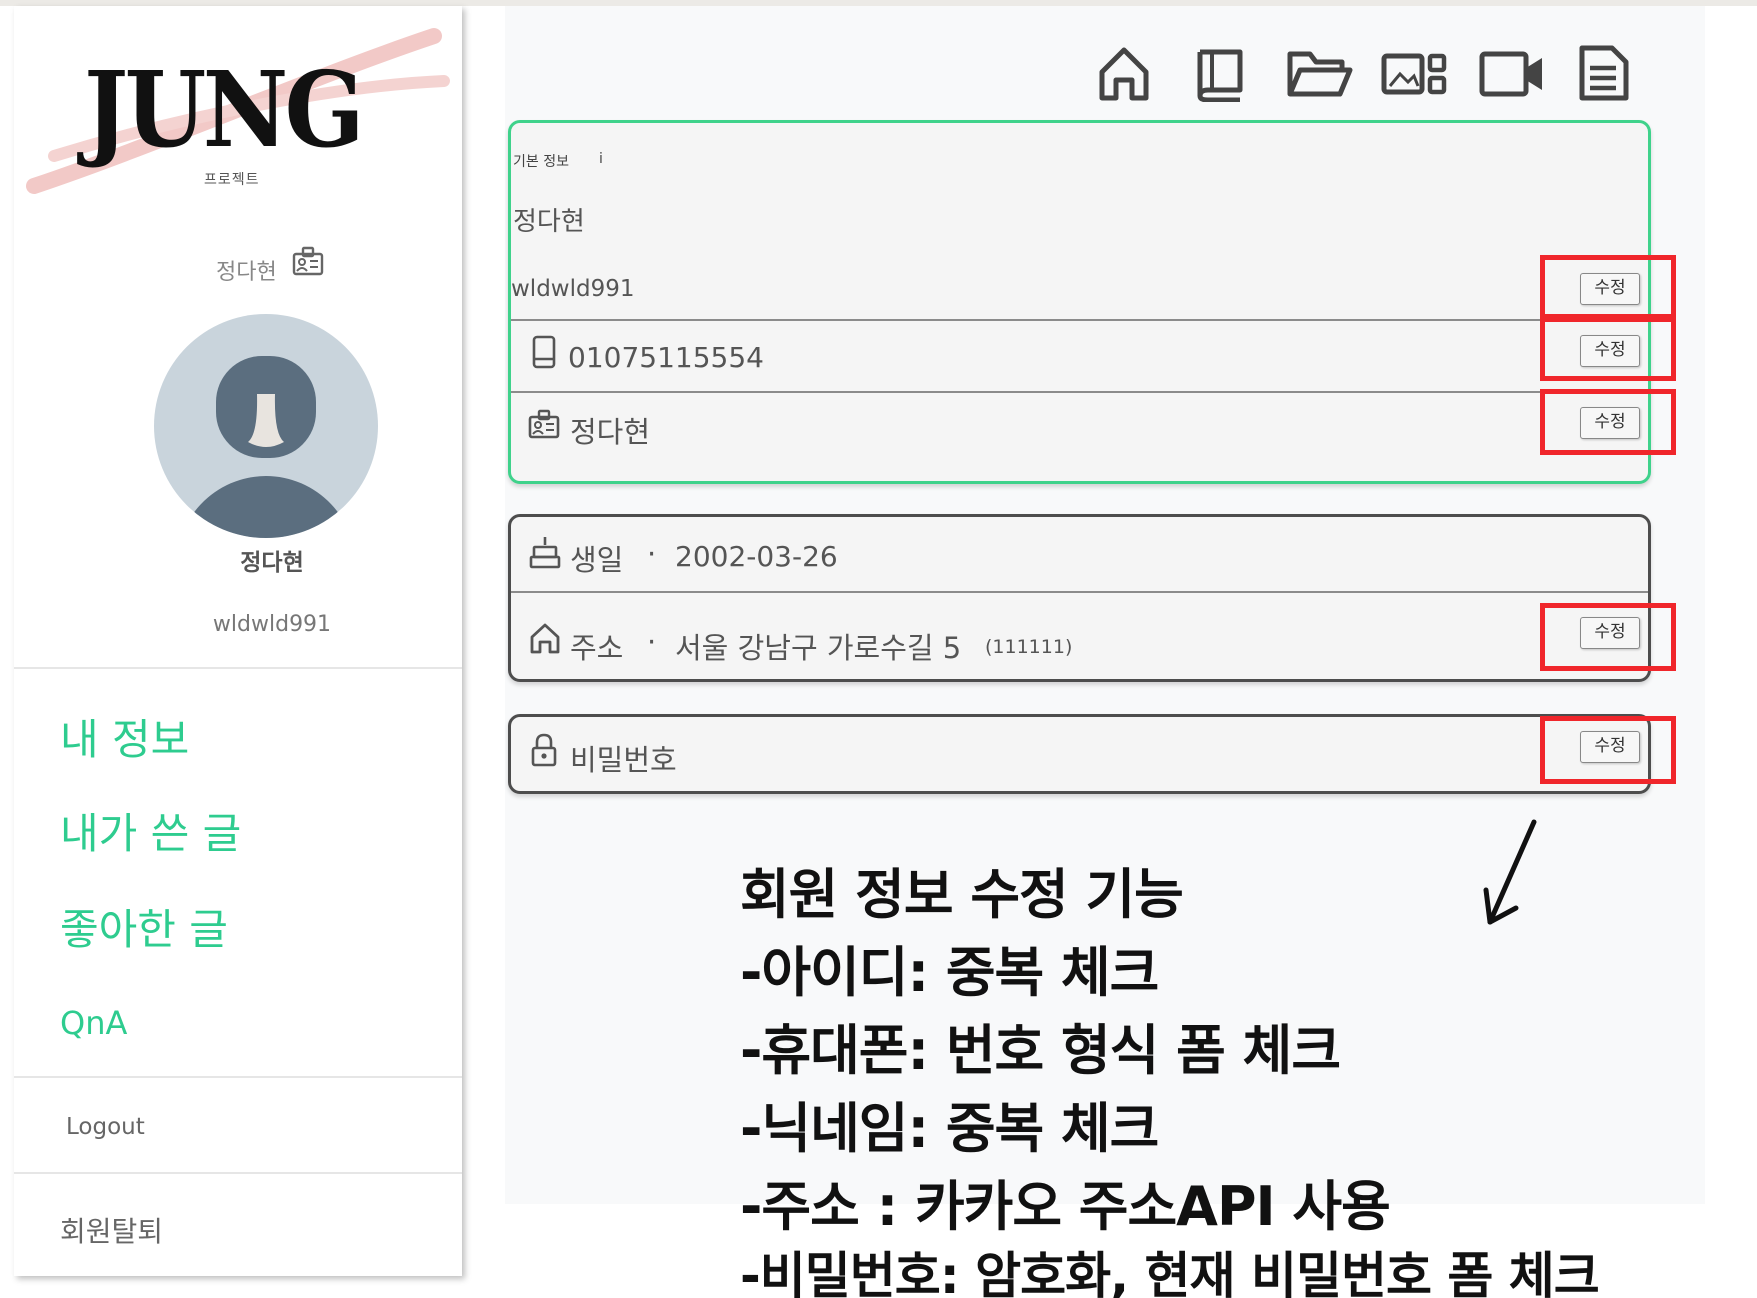  Describe the element at coordinates (93, 1023) in the screenshot. I see `menu-qna: QnA` at that location.